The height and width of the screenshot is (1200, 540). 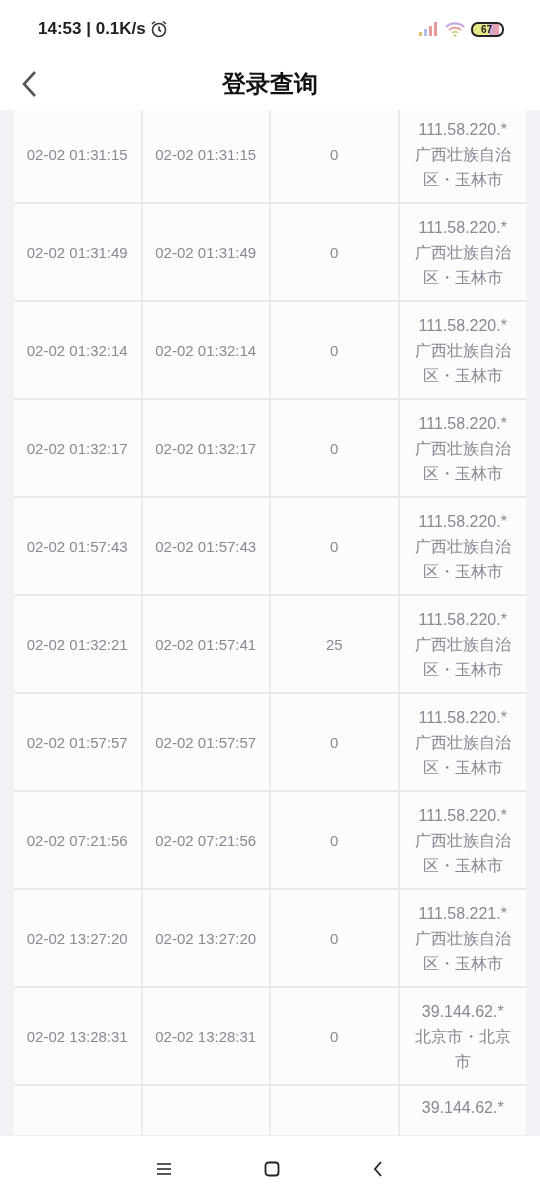 I want to click on login-time: 02-02 01:32:21, so click(x=77, y=644).